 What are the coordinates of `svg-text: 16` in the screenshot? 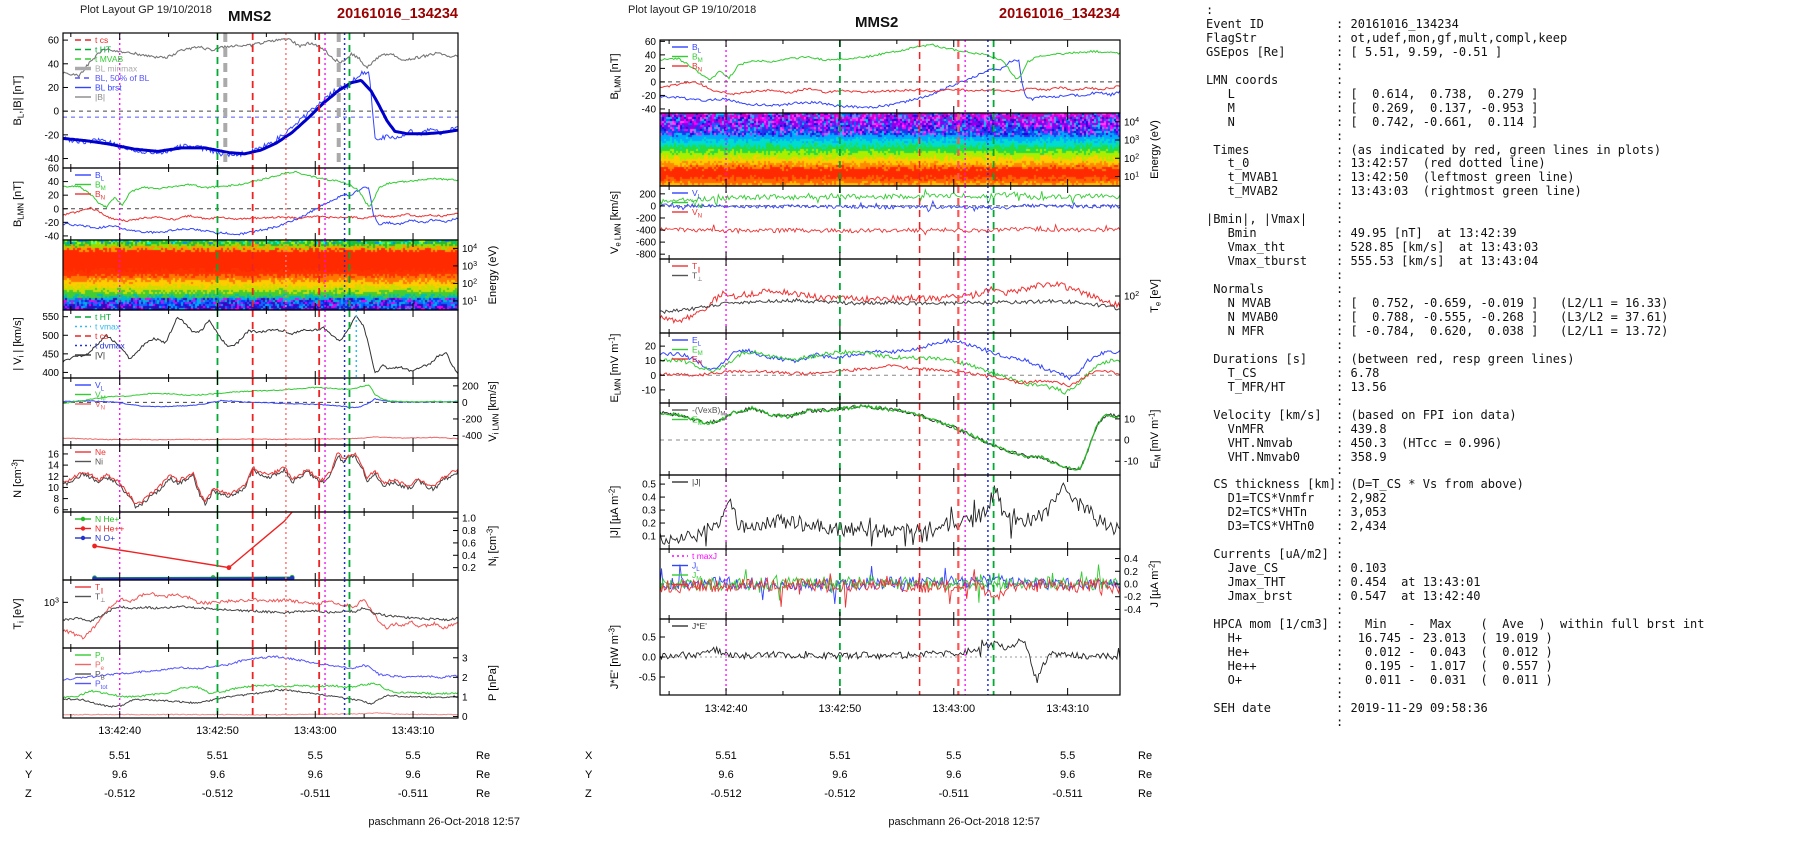 It's located at (54, 454).